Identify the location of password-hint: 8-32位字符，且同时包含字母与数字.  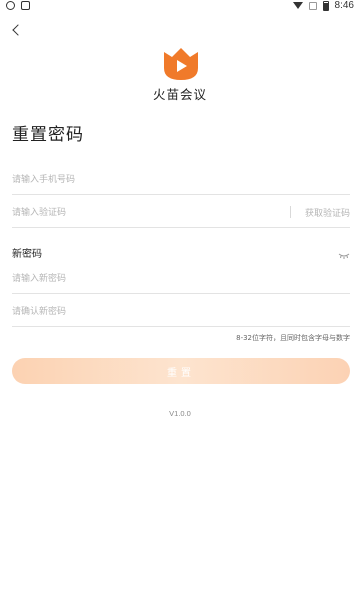
(293, 338).